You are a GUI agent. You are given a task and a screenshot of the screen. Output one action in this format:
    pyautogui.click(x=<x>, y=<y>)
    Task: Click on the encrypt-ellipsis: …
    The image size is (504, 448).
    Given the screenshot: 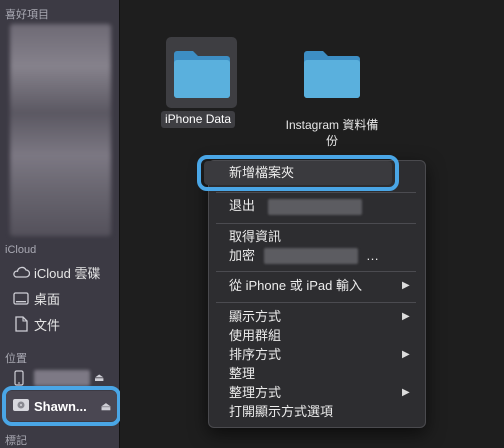 What is the action you would take?
    pyautogui.click(x=372, y=255)
    